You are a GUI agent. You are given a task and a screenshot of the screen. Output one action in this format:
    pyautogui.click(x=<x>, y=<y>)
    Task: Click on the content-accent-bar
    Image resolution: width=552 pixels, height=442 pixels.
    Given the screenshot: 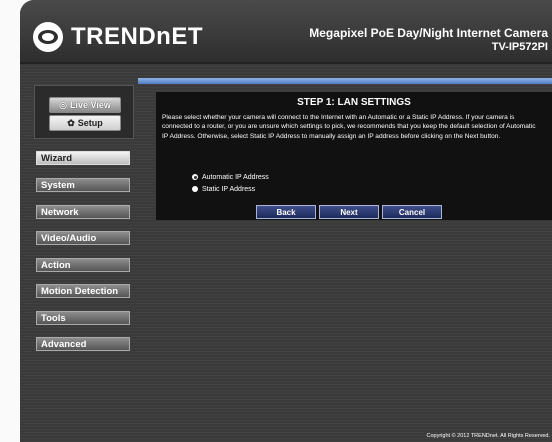 What is the action you would take?
    pyautogui.click(x=345, y=81)
    